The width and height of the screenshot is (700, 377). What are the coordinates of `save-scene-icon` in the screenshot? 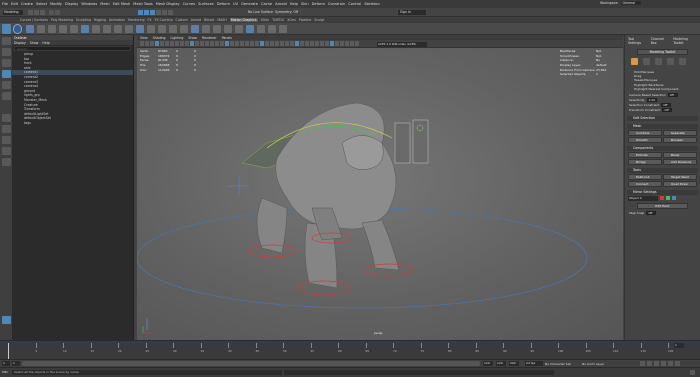 It's located at (42, 12).